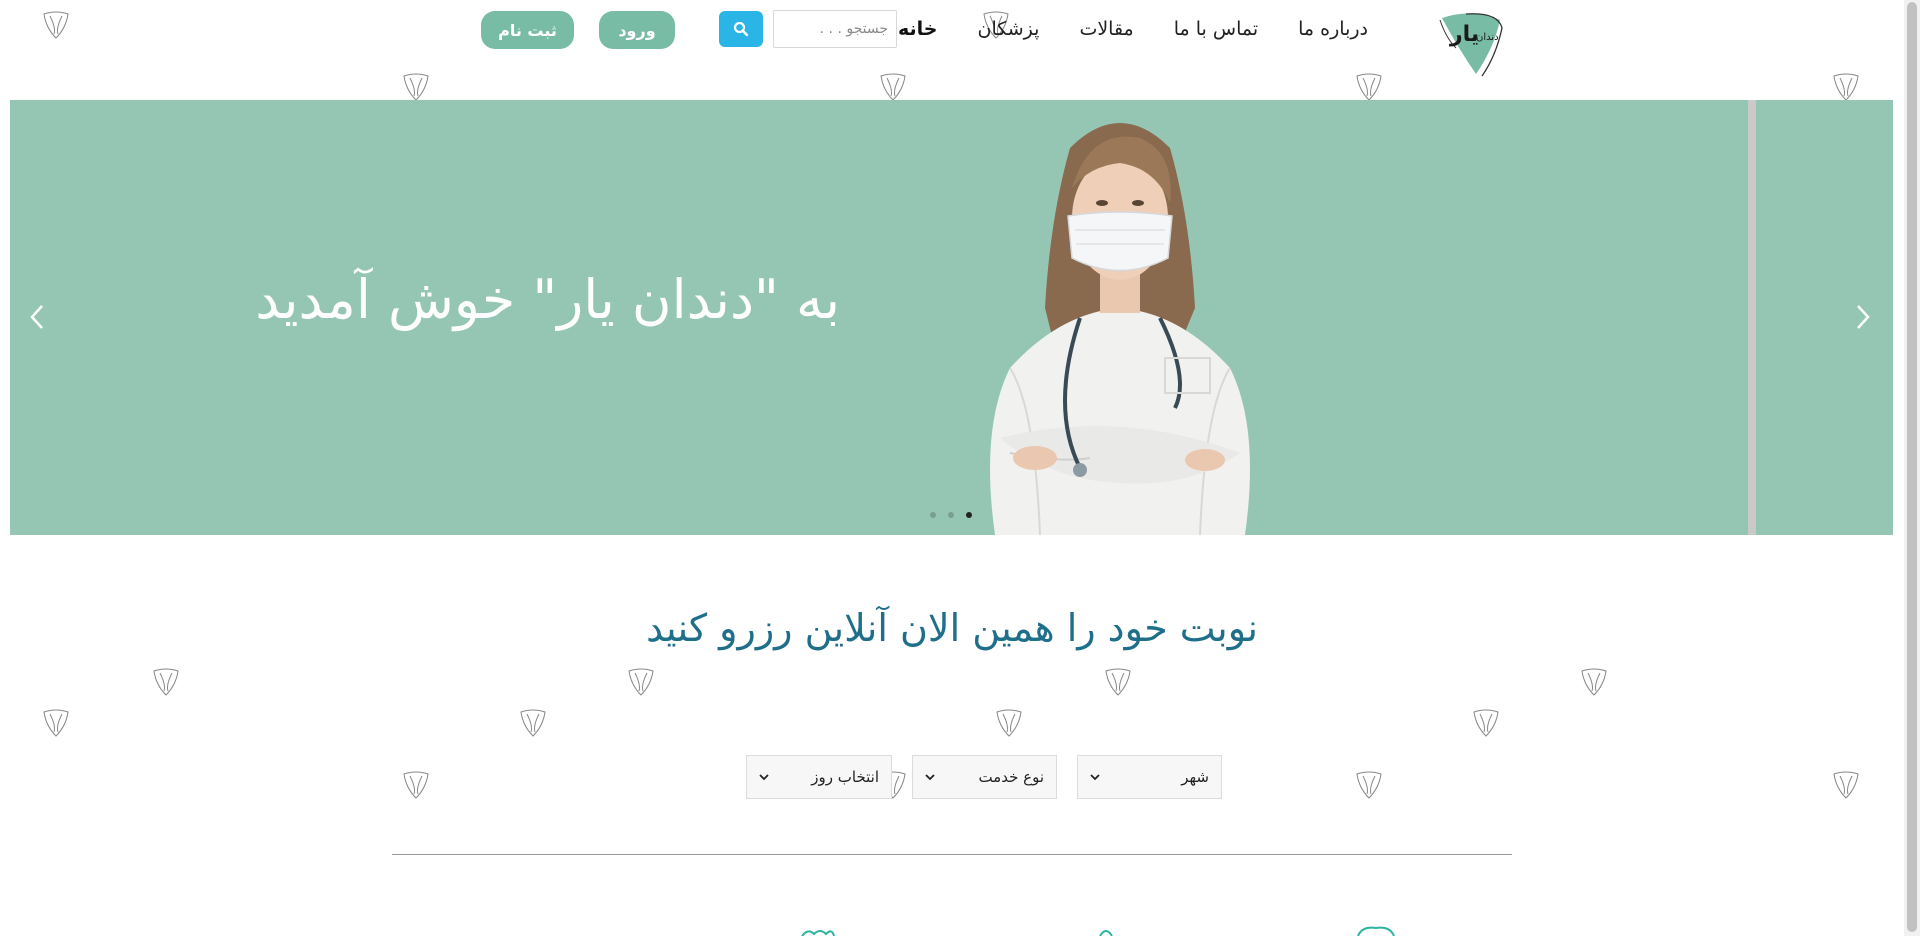 The height and width of the screenshot is (936, 1920). Describe the element at coordinates (1465, 34) in the screenshot. I see `logo-text-main: یار` at that location.